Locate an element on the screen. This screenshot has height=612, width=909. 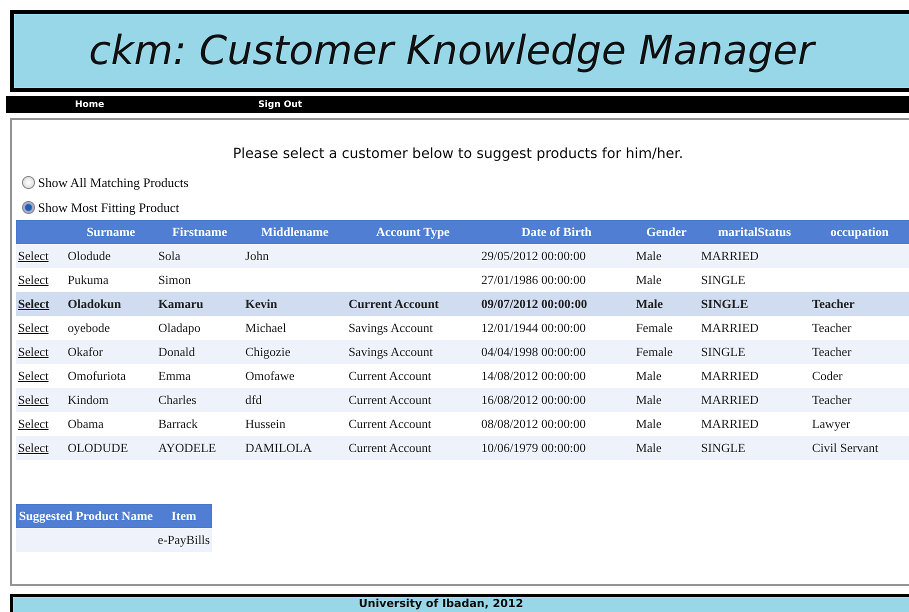
table-cell: DAMILOLA is located at coordinates (278, 447).